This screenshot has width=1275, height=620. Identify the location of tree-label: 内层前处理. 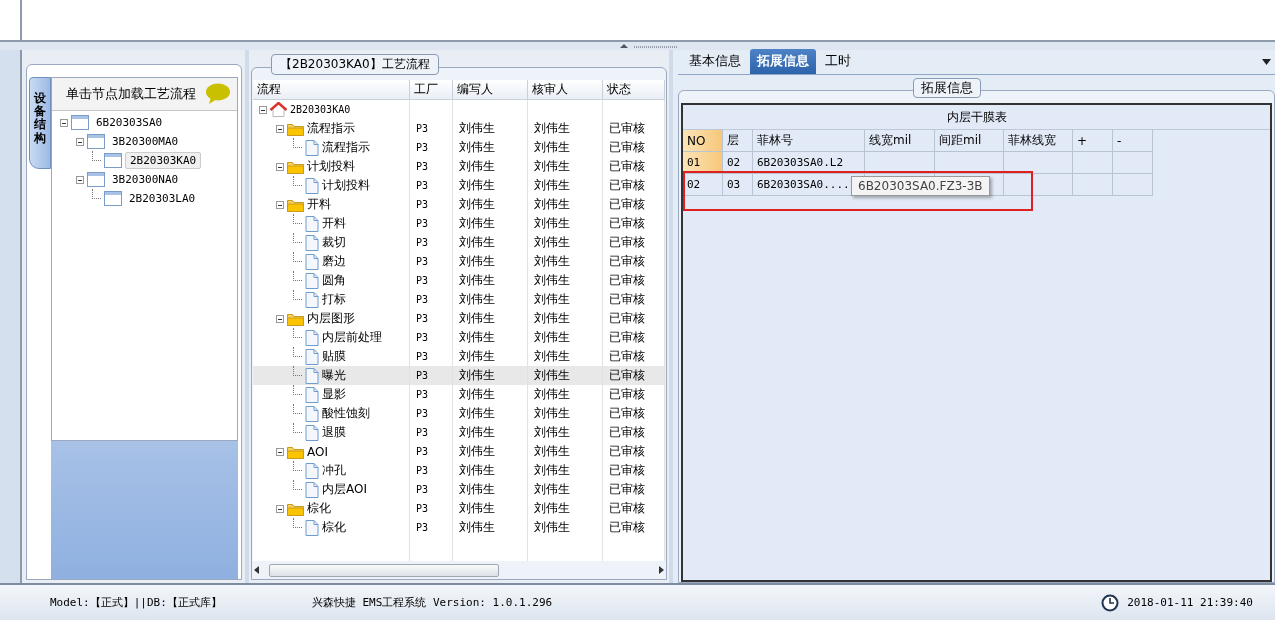
(352, 337).